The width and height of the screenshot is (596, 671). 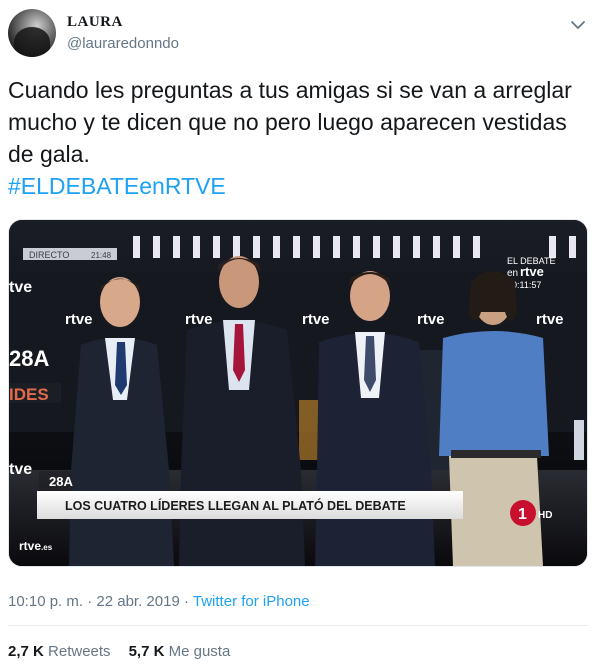 What do you see at coordinates (29, 358) in the screenshot?
I see `left-28a: 28A` at bounding box center [29, 358].